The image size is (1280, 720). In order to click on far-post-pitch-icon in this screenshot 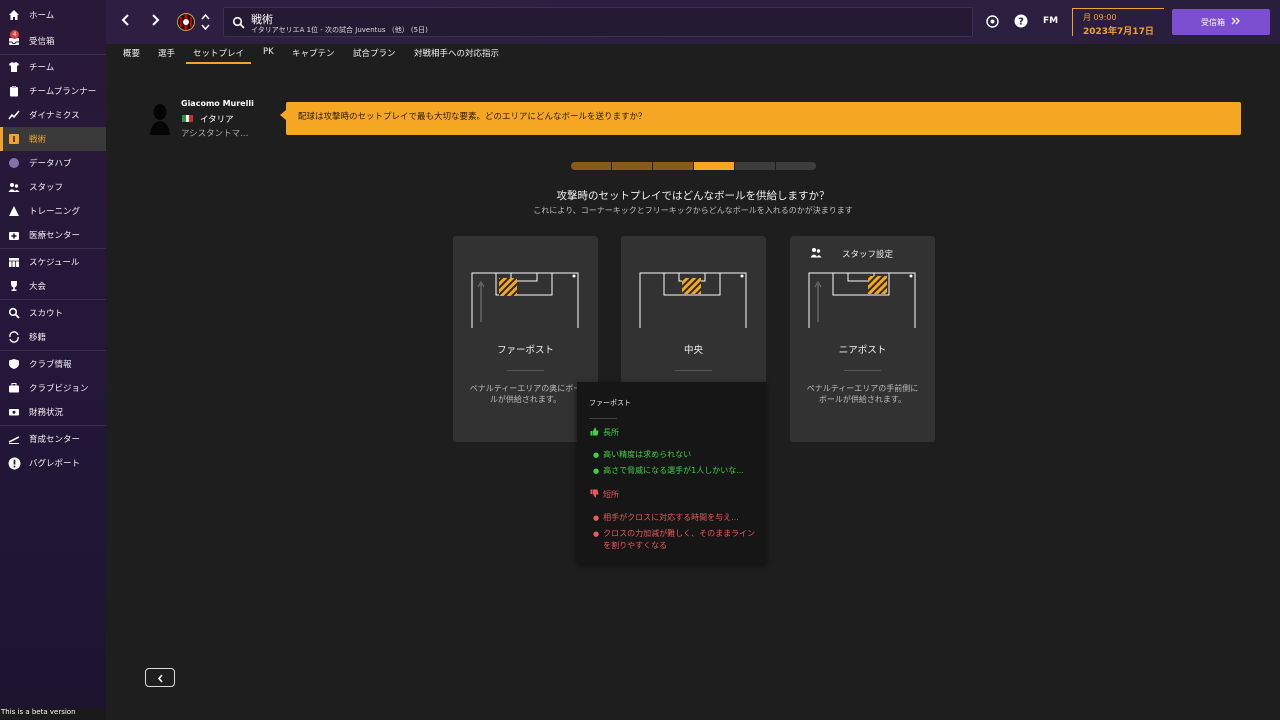, I will do `click(525, 300)`.